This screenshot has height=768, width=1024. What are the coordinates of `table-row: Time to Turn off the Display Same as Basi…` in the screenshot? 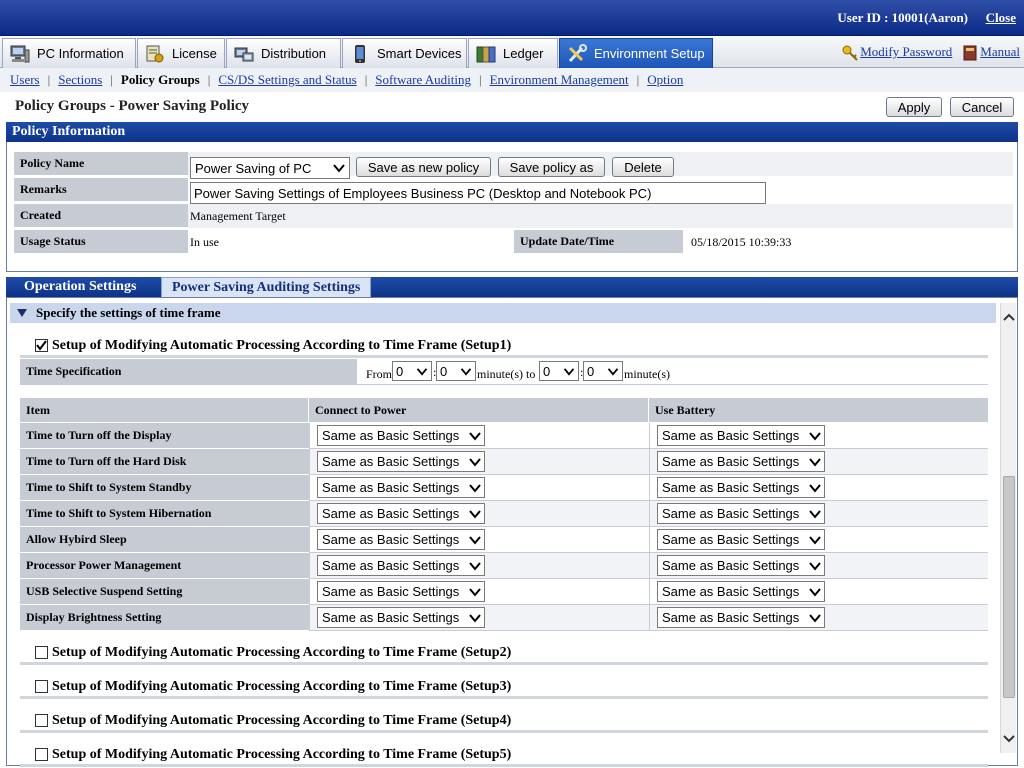 It's located at (504, 436).